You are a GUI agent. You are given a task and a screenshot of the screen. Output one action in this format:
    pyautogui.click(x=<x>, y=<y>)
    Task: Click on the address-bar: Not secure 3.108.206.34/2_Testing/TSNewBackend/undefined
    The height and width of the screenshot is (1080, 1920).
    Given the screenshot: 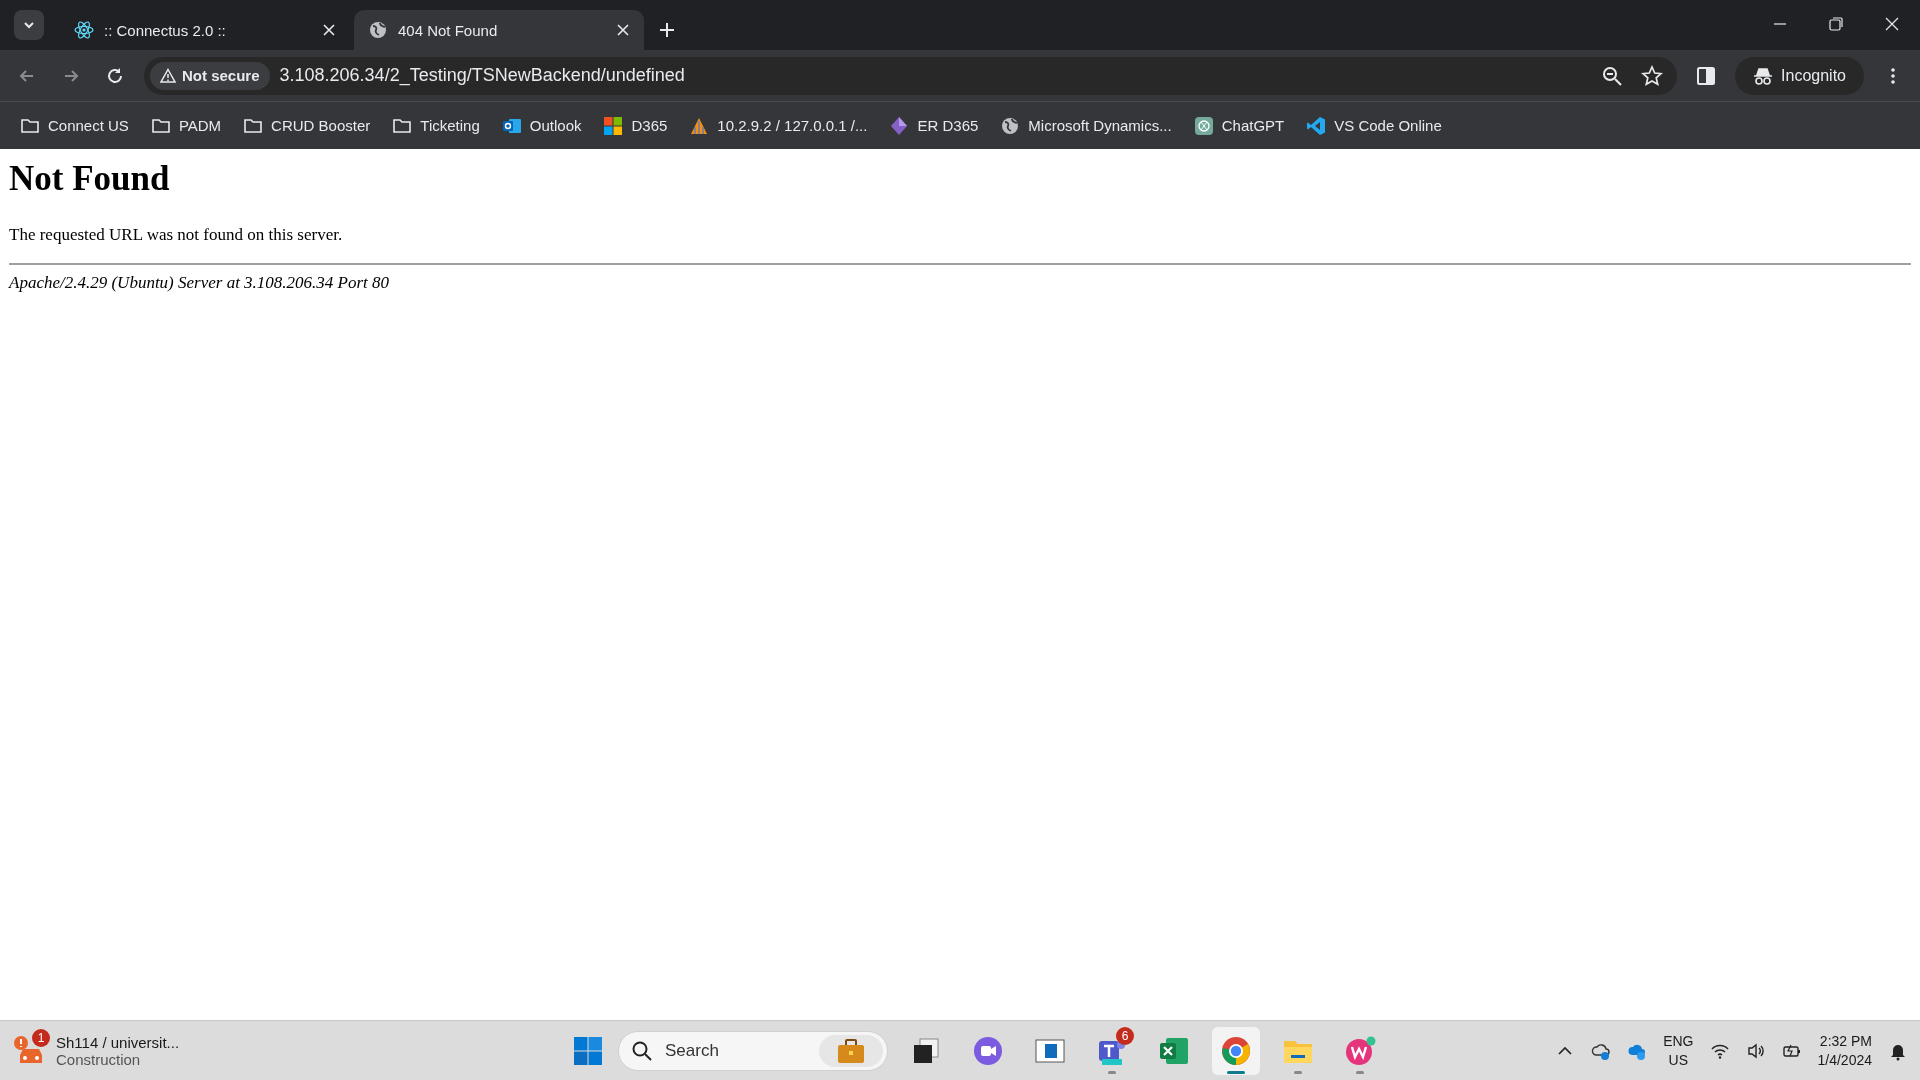 What is the action you would take?
    pyautogui.click(x=911, y=75)
    